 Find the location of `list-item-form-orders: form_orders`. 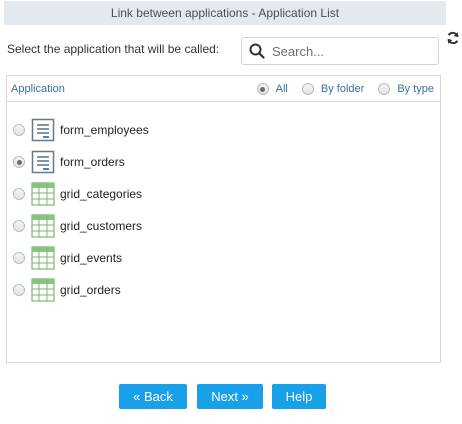

list-item-form-orders: form_orders is located at coordinates (69, 162).